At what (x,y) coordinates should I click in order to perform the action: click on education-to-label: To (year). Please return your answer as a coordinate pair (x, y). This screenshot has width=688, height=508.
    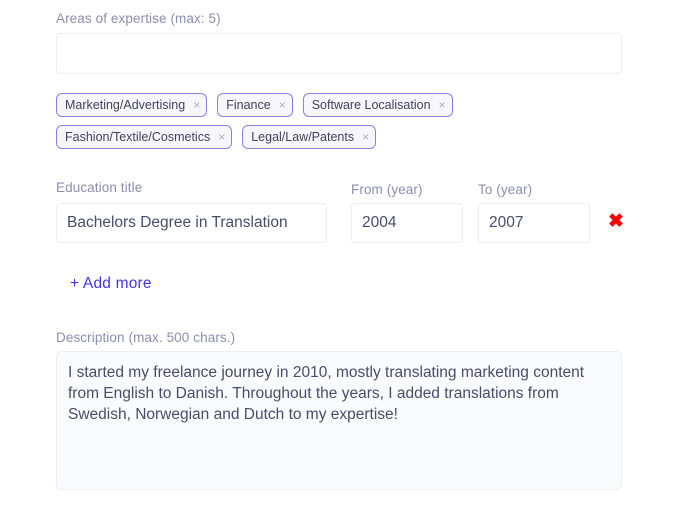
    Looking at the image, I should click on (505, 189).